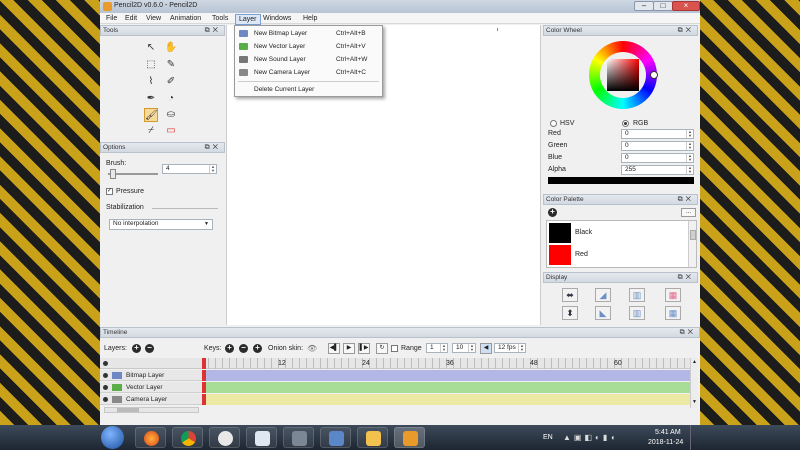 The image size is (800, 450). What do you see at coordinates (349, 348) in the screenshot?
I see `play-button: ▶` at bounding box center [349, 348].